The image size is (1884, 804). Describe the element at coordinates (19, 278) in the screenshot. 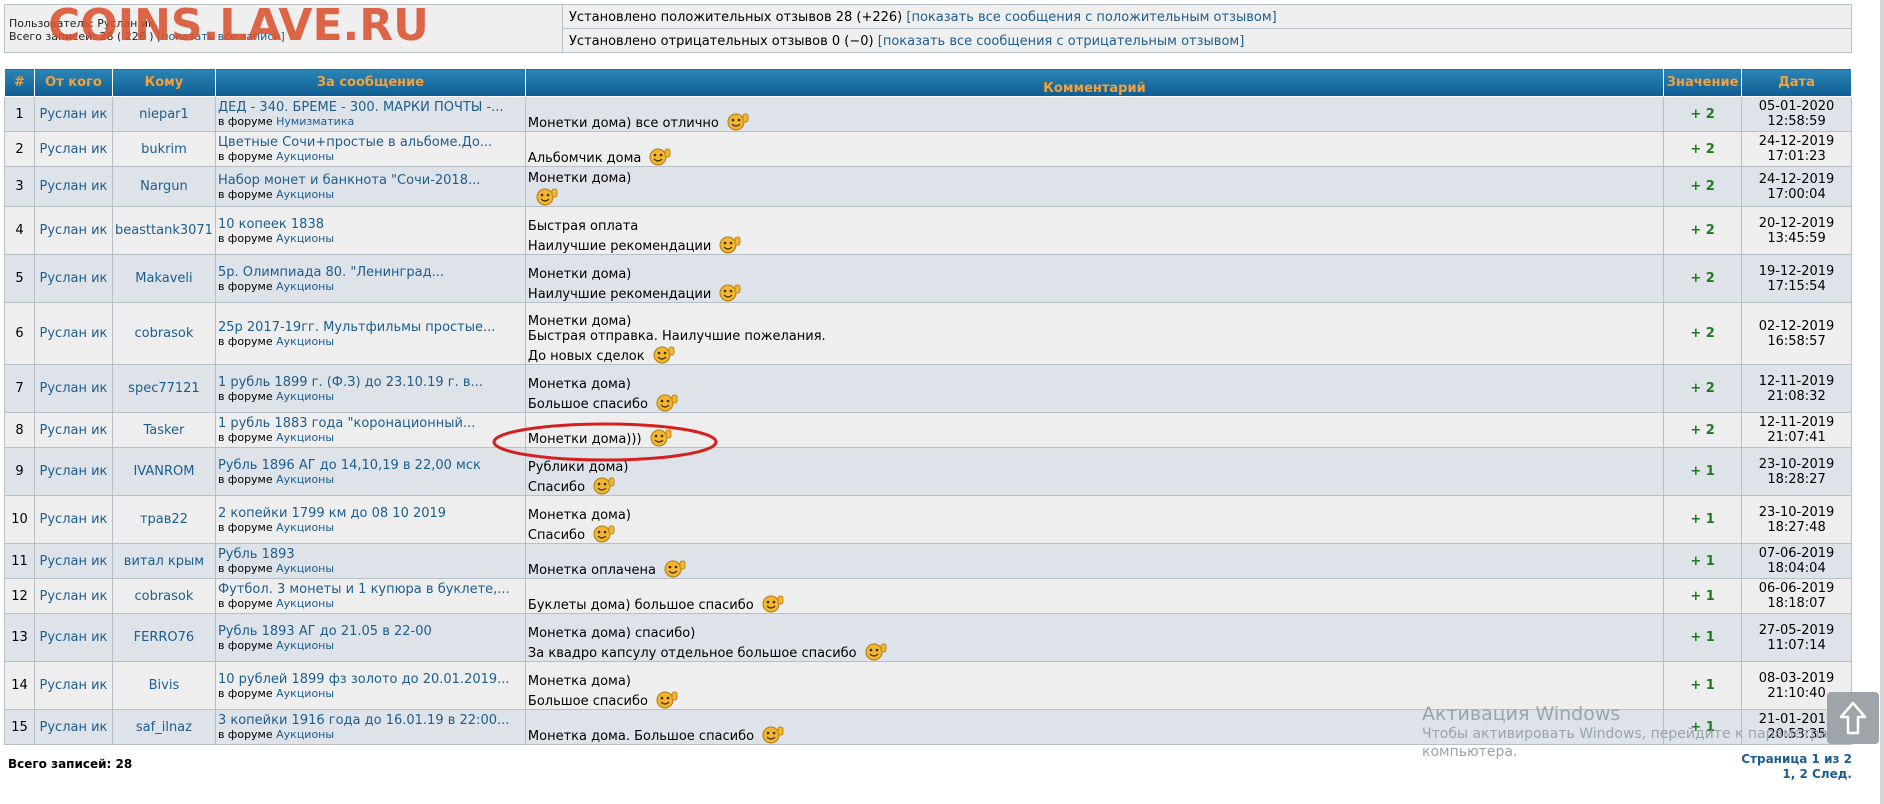

I see `row-number: 5` at that location.